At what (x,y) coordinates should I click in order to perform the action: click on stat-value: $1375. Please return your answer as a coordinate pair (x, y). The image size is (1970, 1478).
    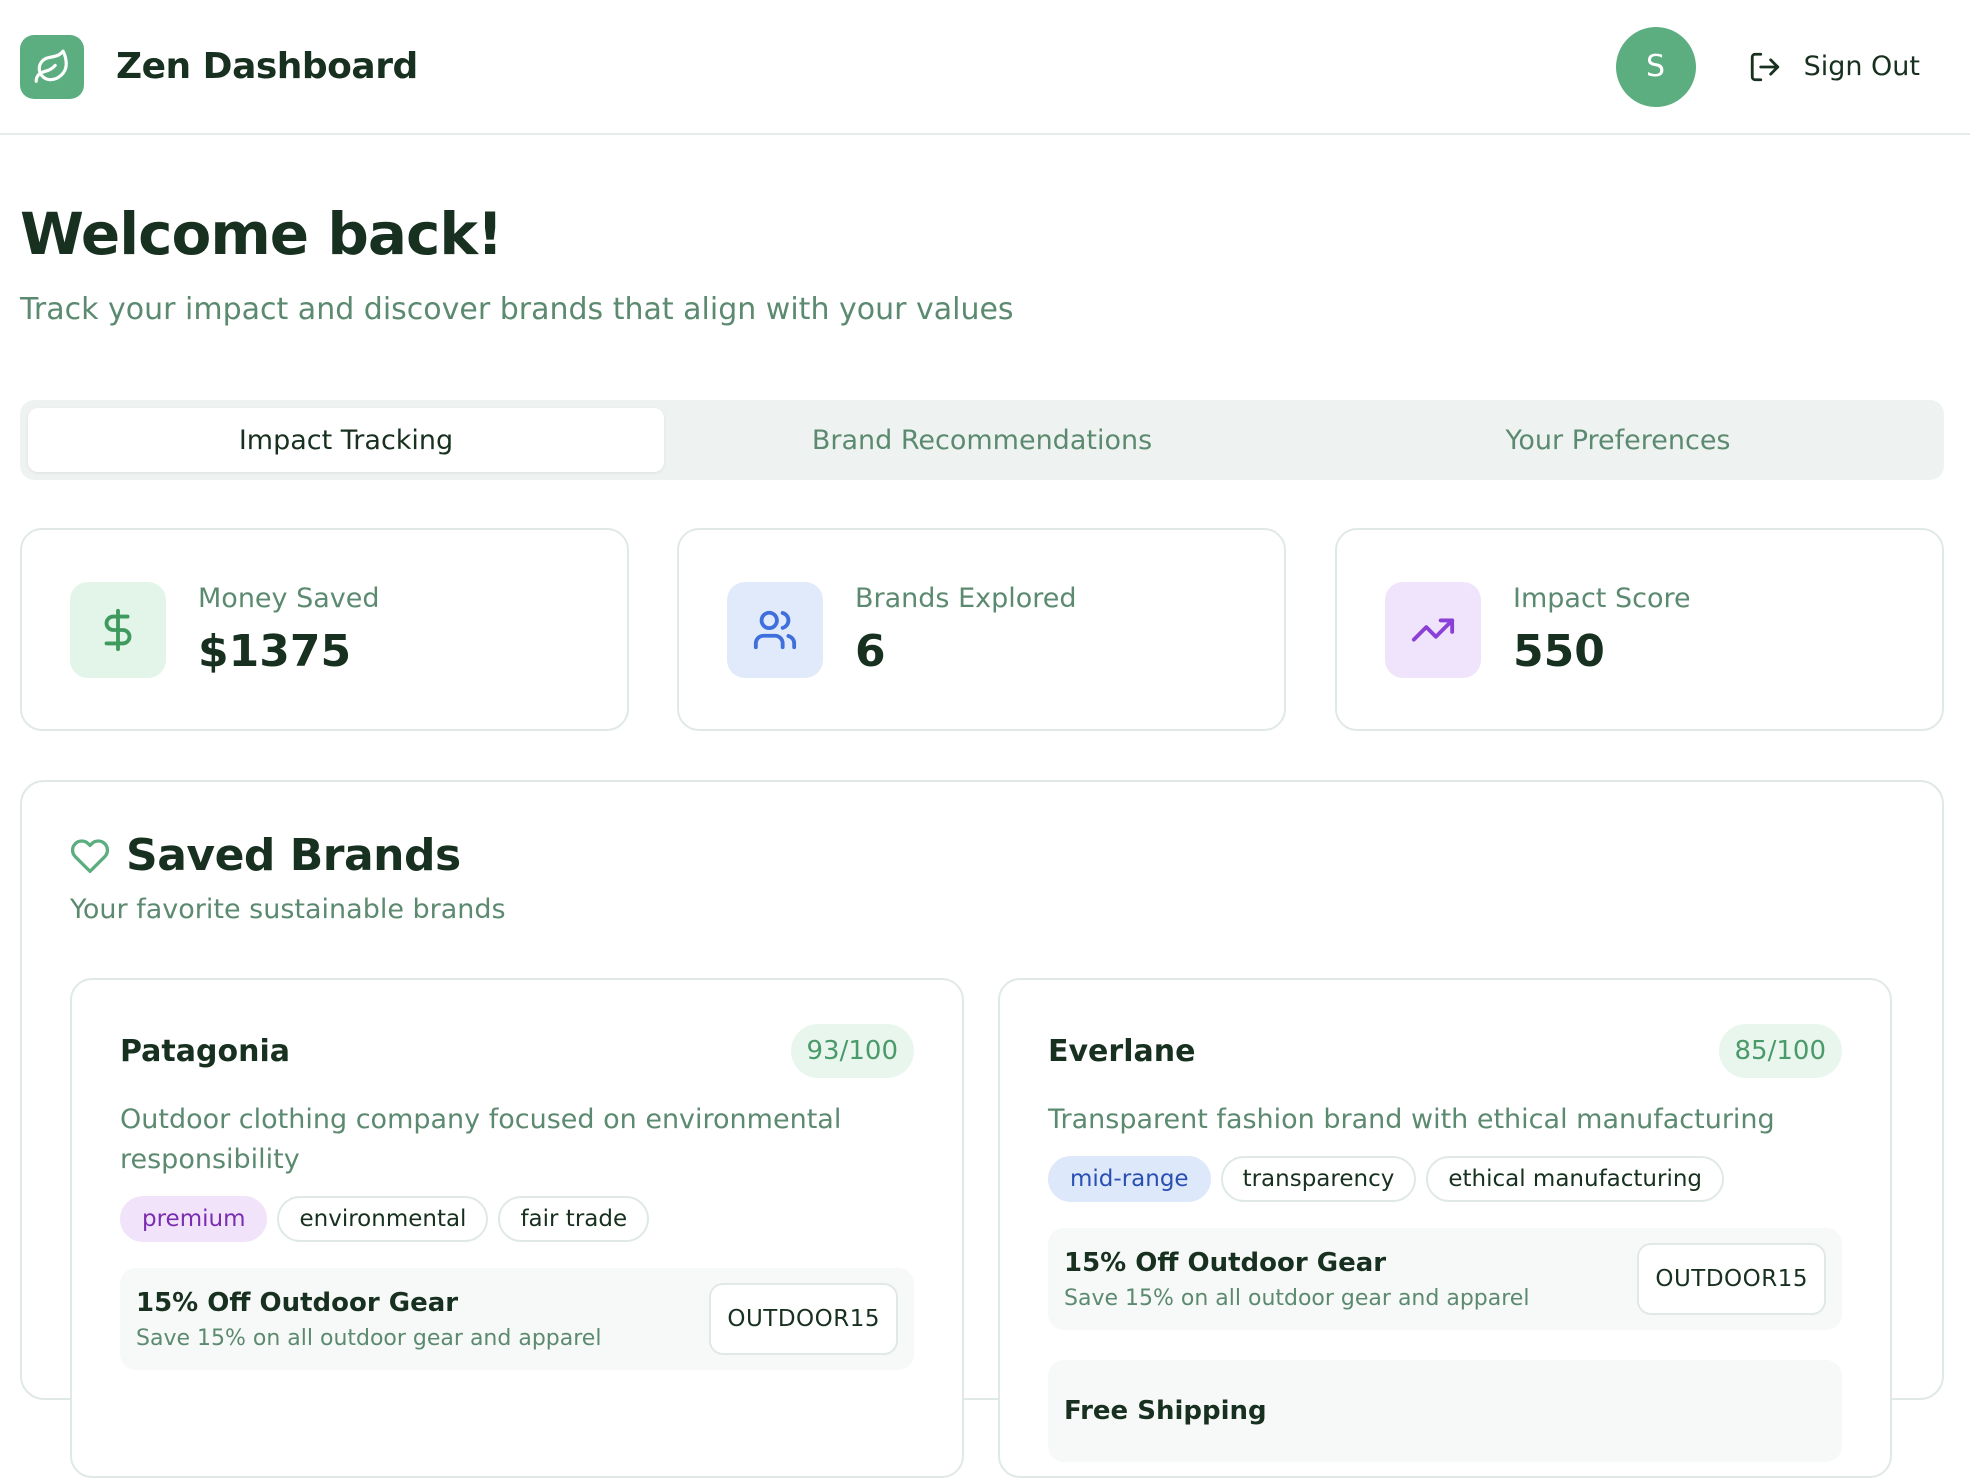
    Looking at the image, I should click on (275, 651).